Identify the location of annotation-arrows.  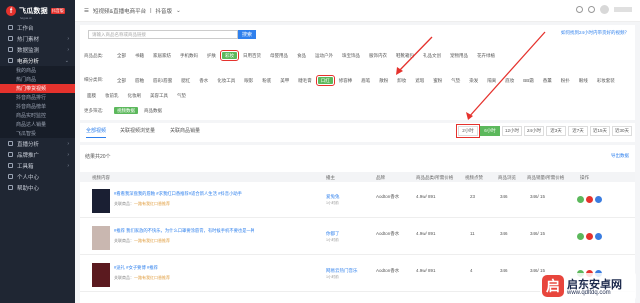
(471, 75).